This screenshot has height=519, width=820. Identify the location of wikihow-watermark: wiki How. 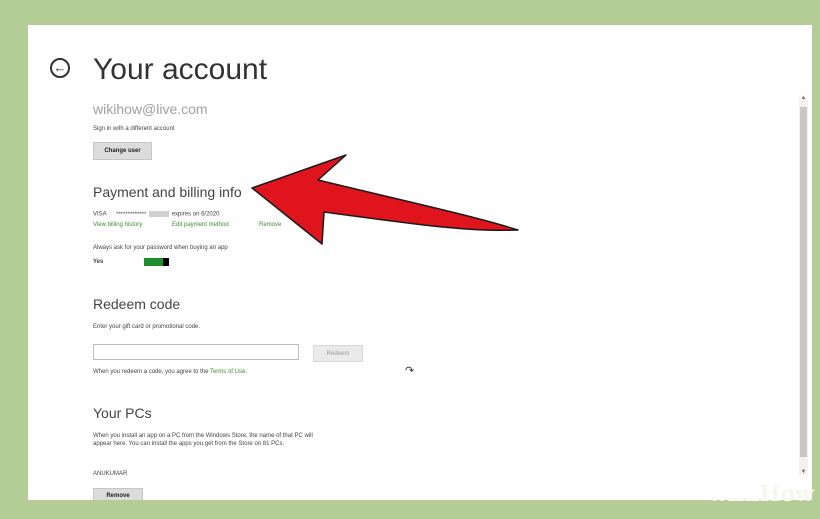
(740, 494).